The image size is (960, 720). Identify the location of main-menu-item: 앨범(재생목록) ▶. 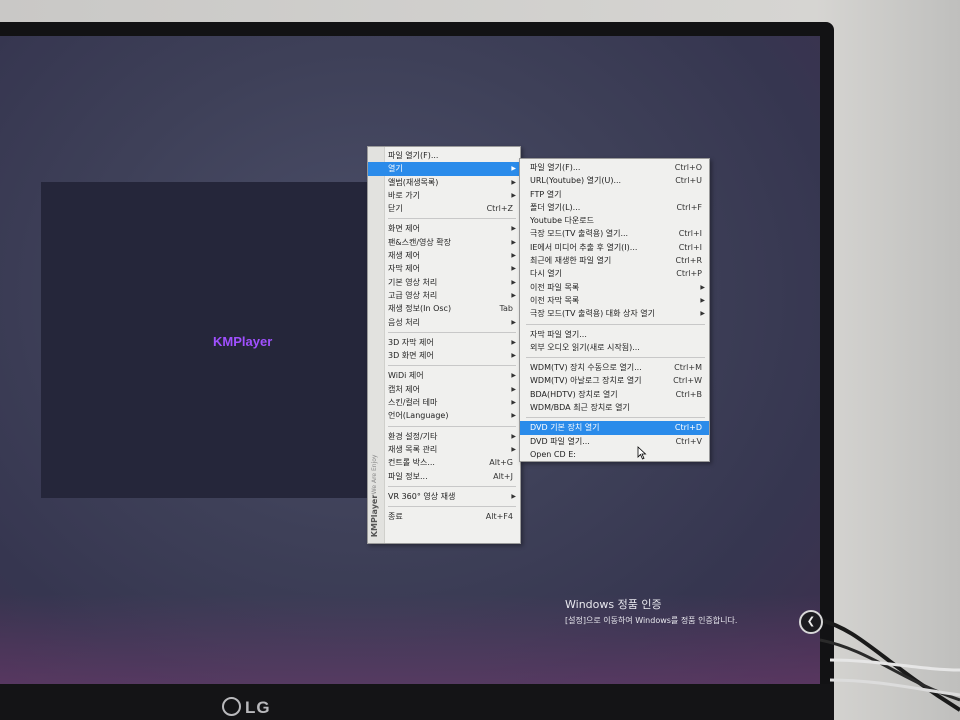
(444, 182).